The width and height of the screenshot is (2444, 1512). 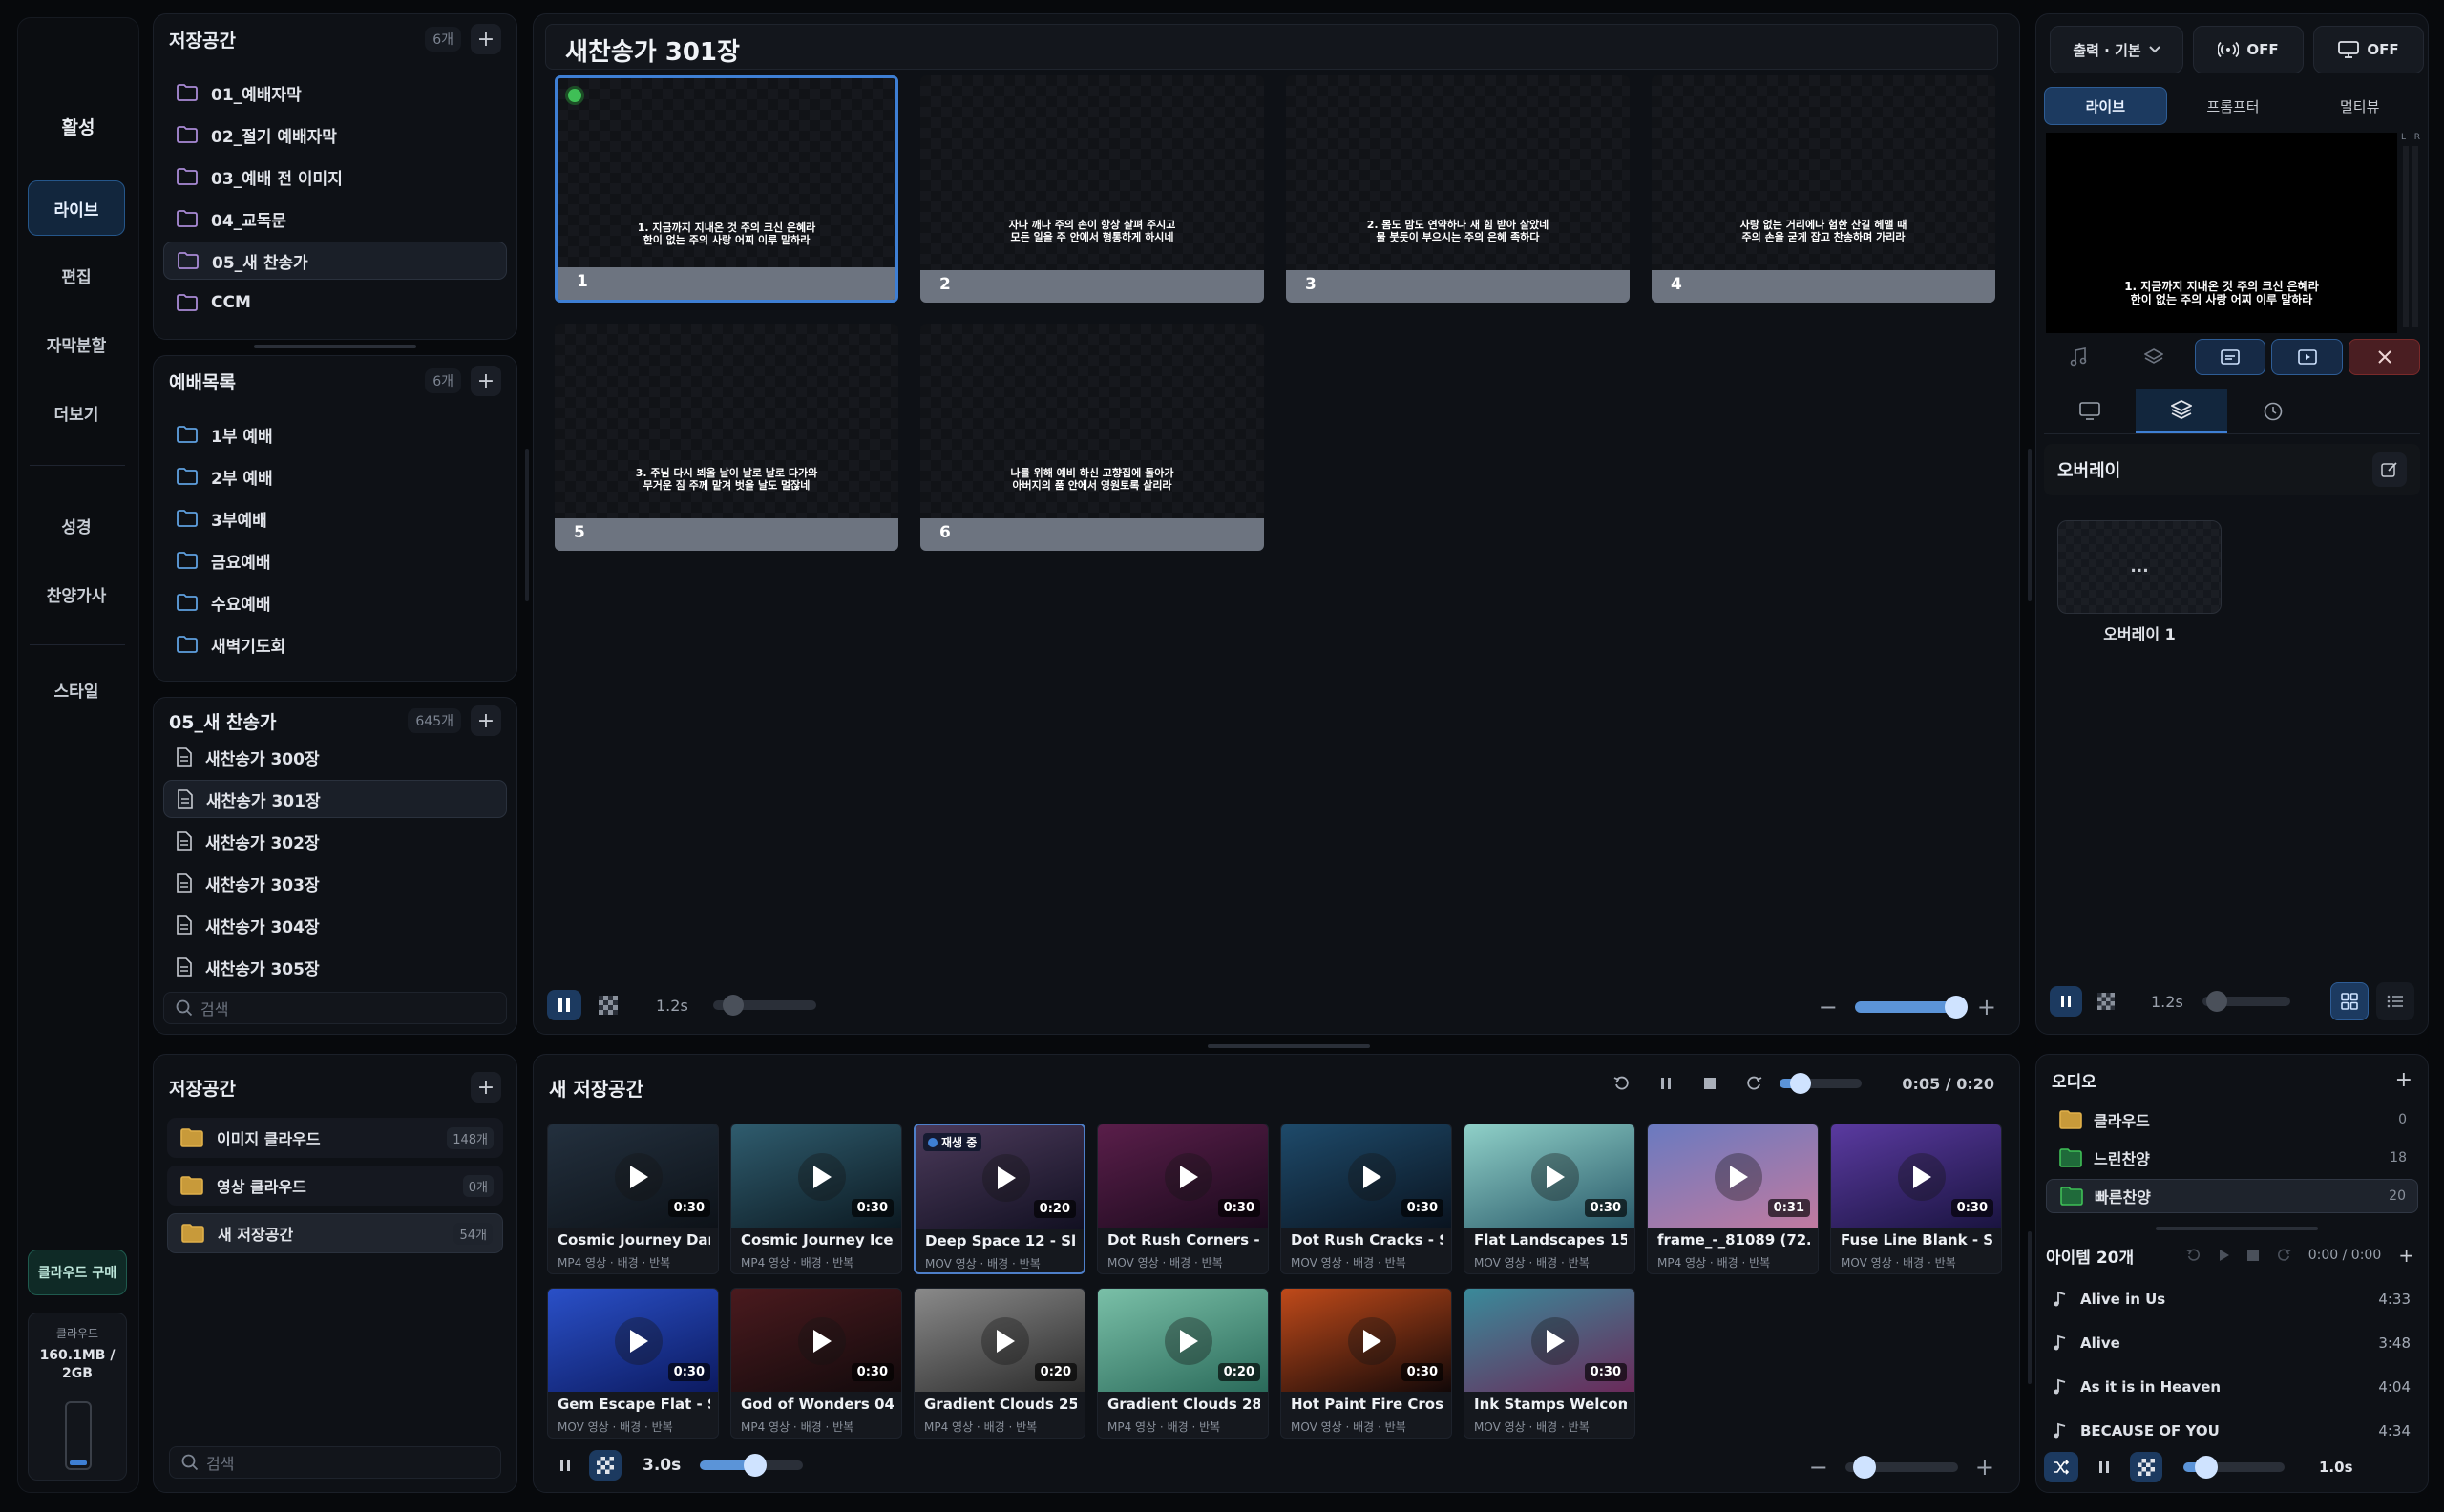 I want to click on song-item: BECAUSE OF YOU 4:34, so click(x=2232, y=1431).